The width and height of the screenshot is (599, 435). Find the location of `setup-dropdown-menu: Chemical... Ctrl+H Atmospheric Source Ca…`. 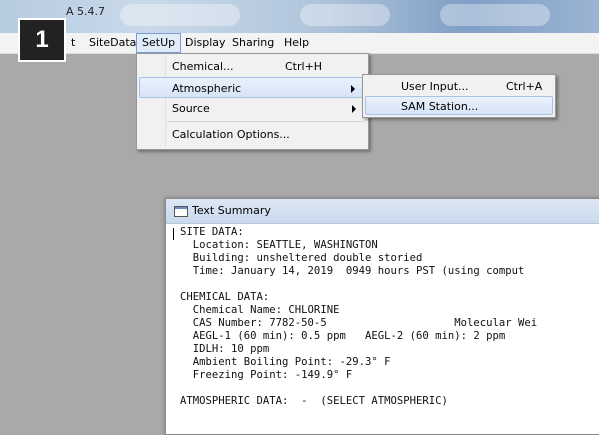

setup-dropdown-menu: Chemical... Ctrl+H Atmospheric Source Ca… is located at coordinates (252, 101).